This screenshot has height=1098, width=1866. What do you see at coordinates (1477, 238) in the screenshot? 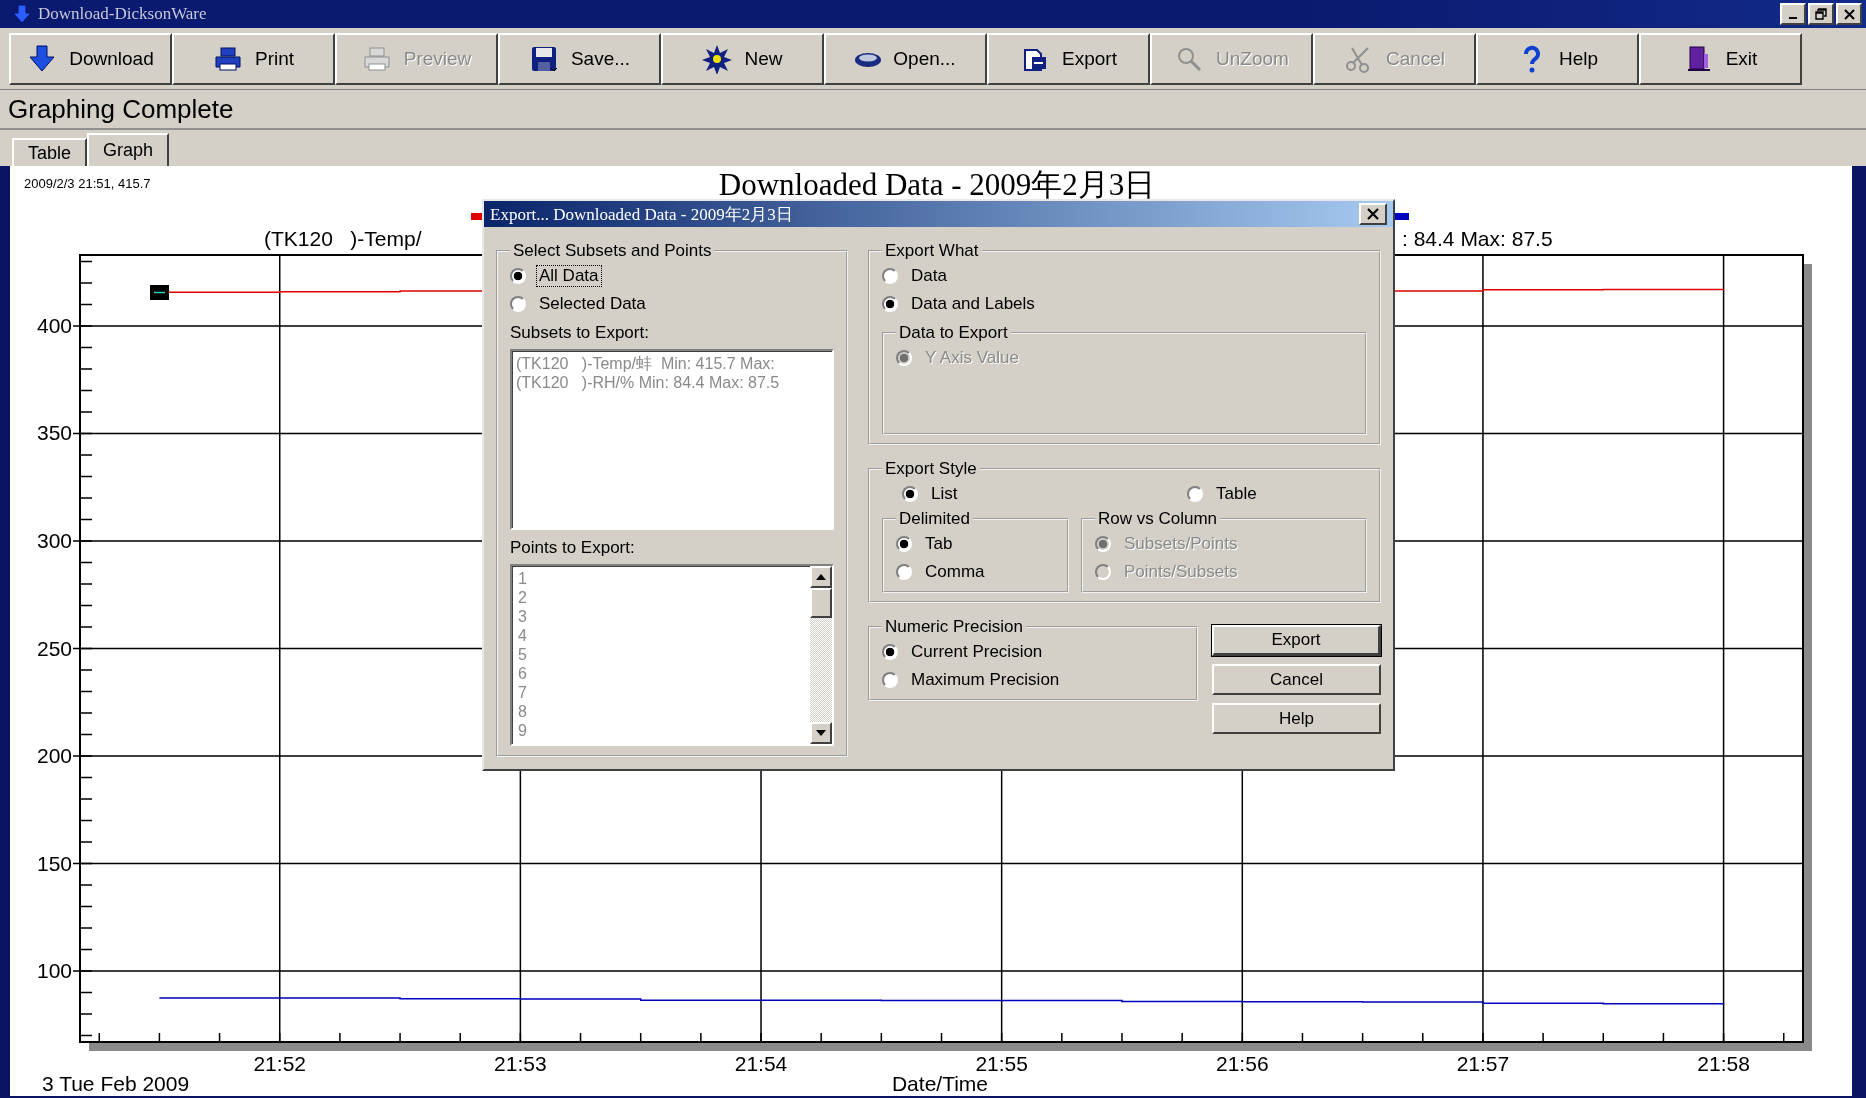
I see `legend-label: : 84.4 Max: 87.5` at bounding box center [1477, 238].